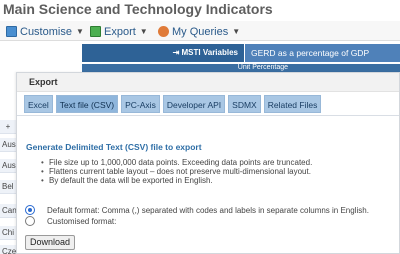 This screenshot has height=254, width=400. I want to click on tab-sdmx: SDMX, so click(244, 104).